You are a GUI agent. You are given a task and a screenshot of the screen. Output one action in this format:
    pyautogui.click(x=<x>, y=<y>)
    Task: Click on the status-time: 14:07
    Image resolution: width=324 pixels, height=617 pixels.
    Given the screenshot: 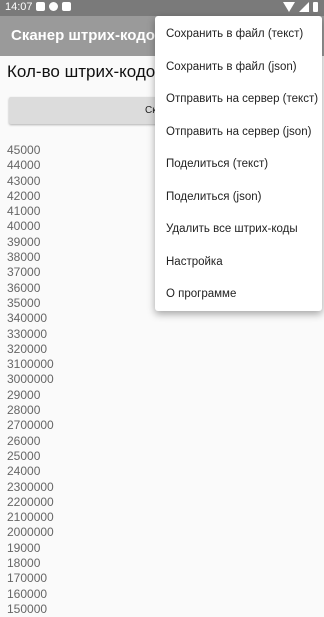 What is the action you would take?
    pyautogui.click(x=19, y=7)
    